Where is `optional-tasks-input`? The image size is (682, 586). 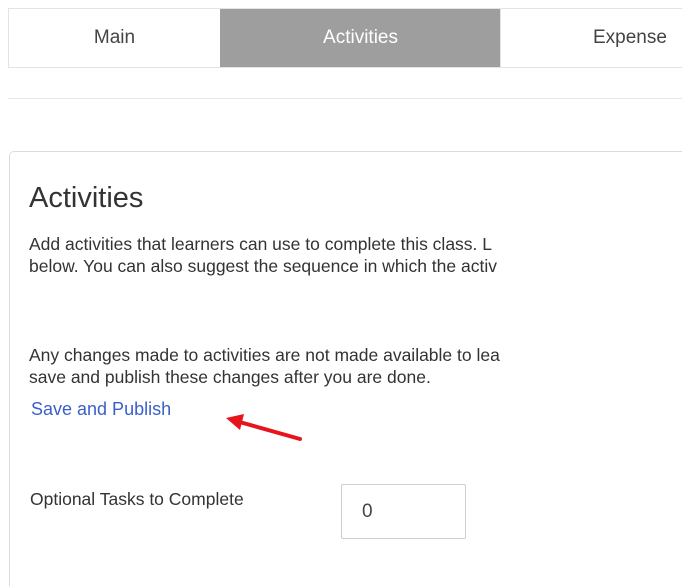 optional-tasks-input is located at coordinates (403, 511).